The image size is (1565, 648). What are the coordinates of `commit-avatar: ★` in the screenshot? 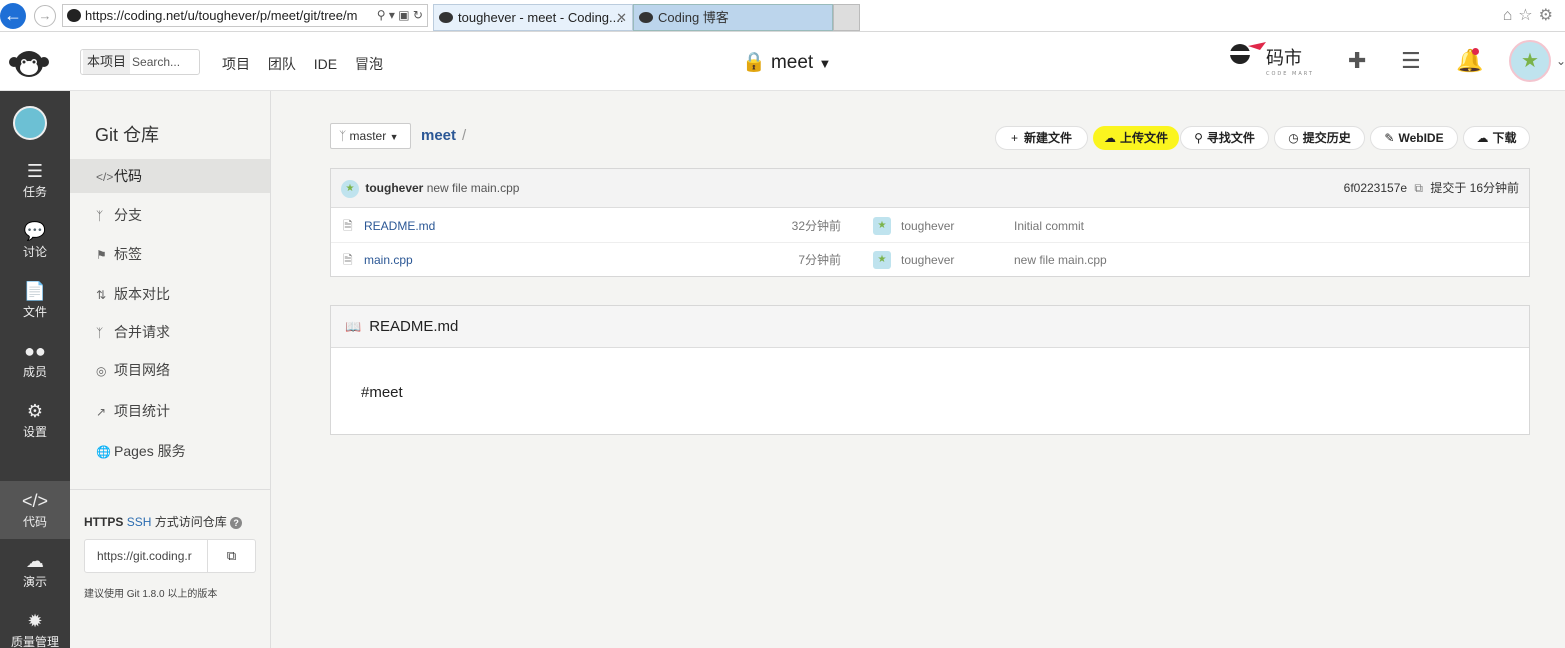 It's located at (350, 188).